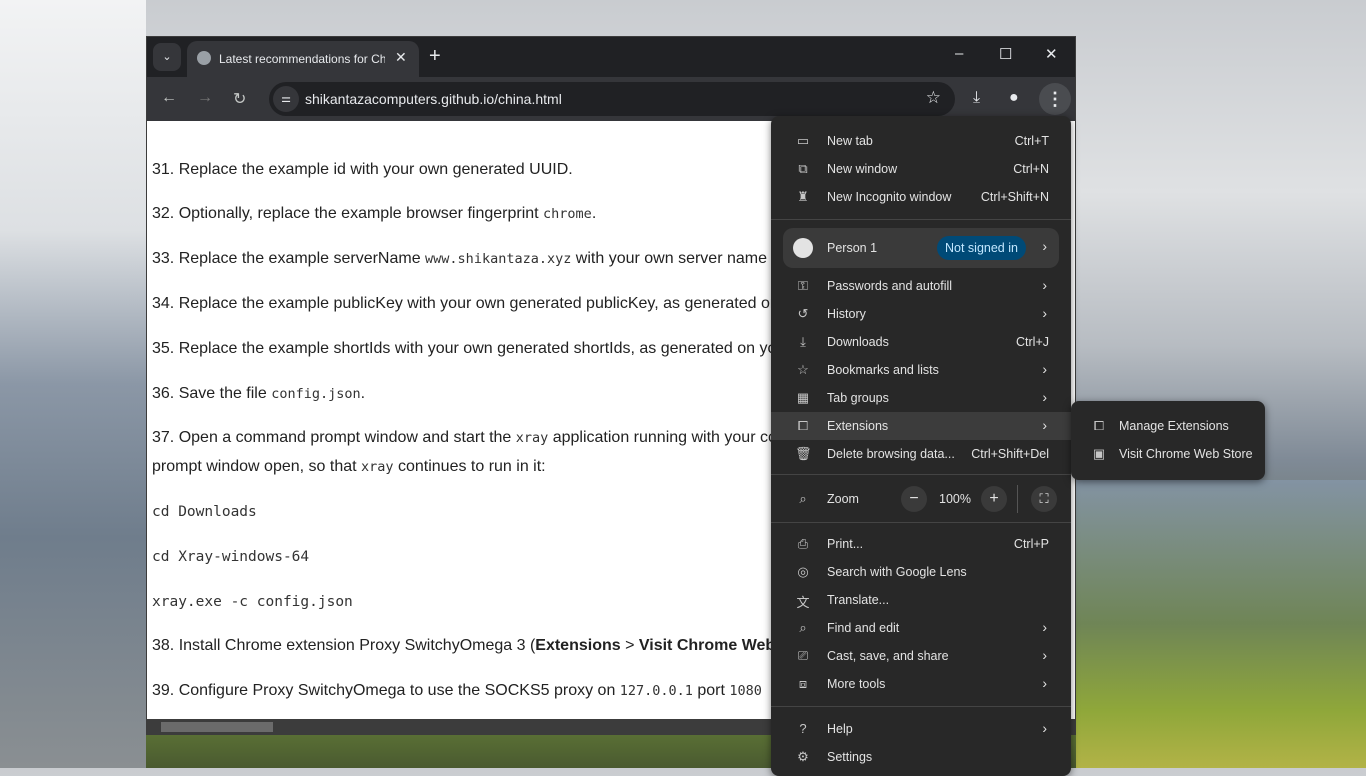 The image size is (1366, 776). Describe the element at coordinates (433, 99) in the screenshot. I see `url-text: shikantazacomputers.github.io/china.html` at that location.